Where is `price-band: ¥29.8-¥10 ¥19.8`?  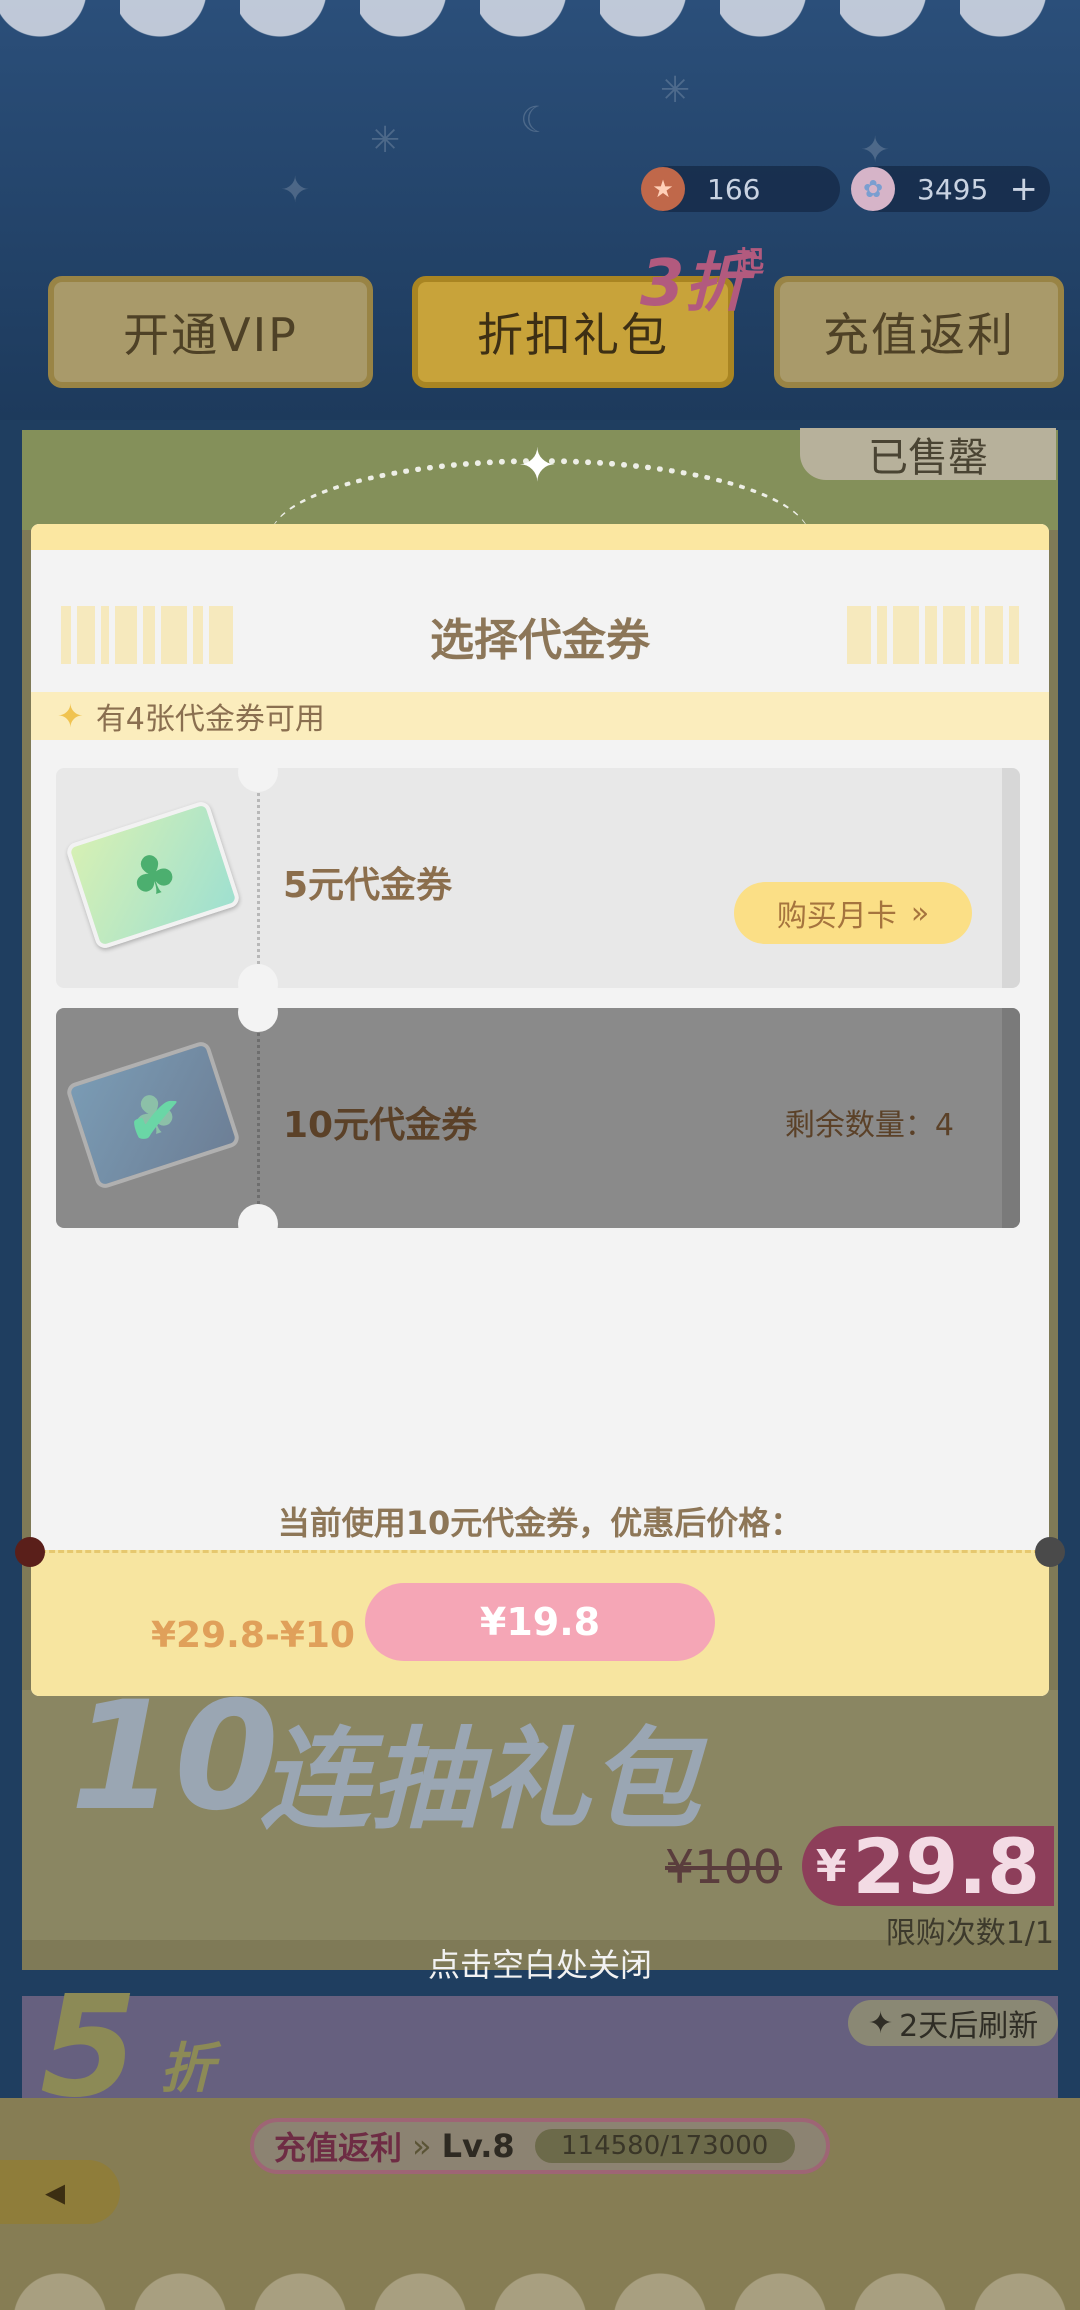
price-band: ¥29.8-¥10 ¥19.8 is located at coordinates (540, 1616).